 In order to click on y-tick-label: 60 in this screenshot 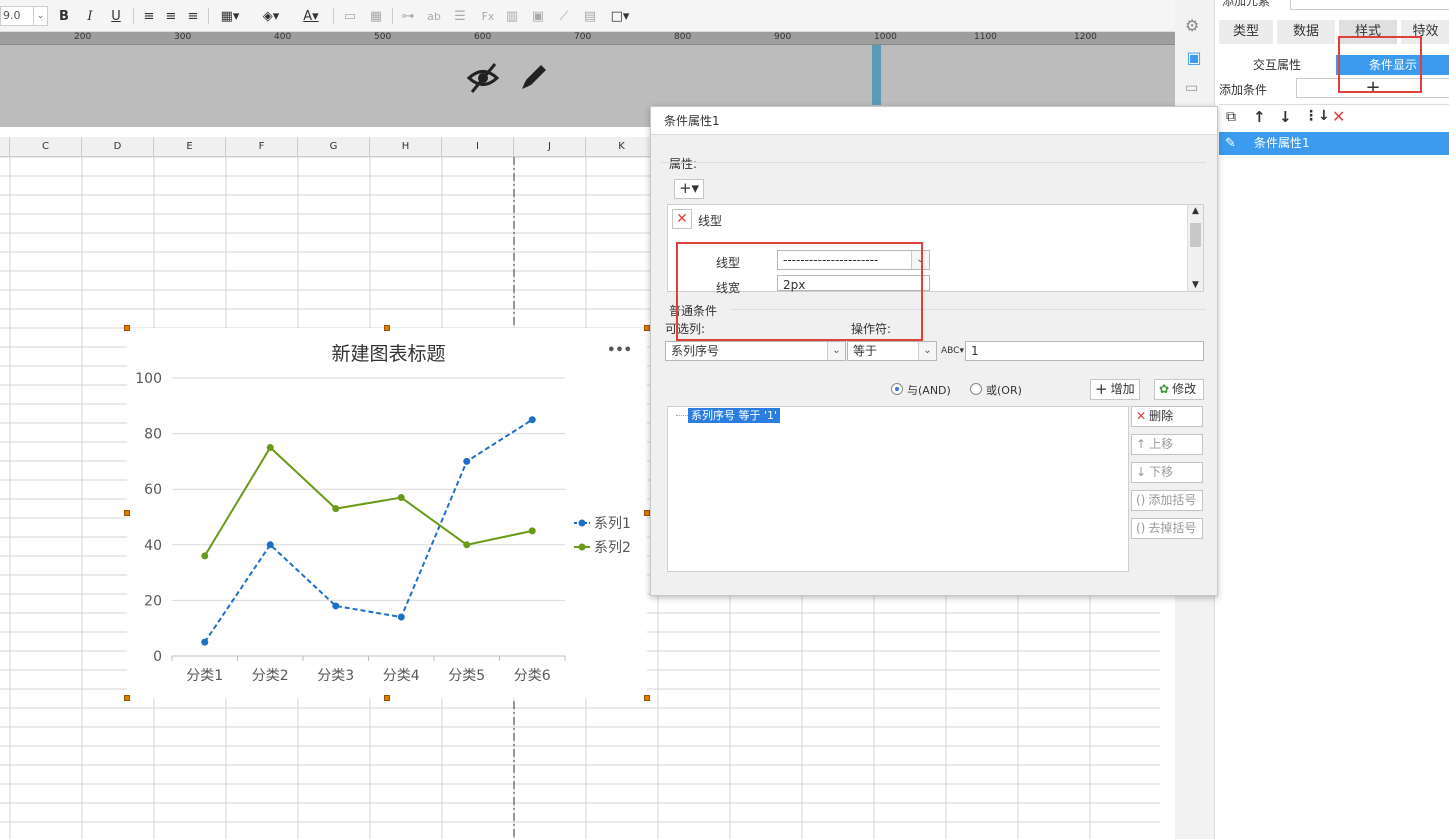, I will do `click(153, 490)`.